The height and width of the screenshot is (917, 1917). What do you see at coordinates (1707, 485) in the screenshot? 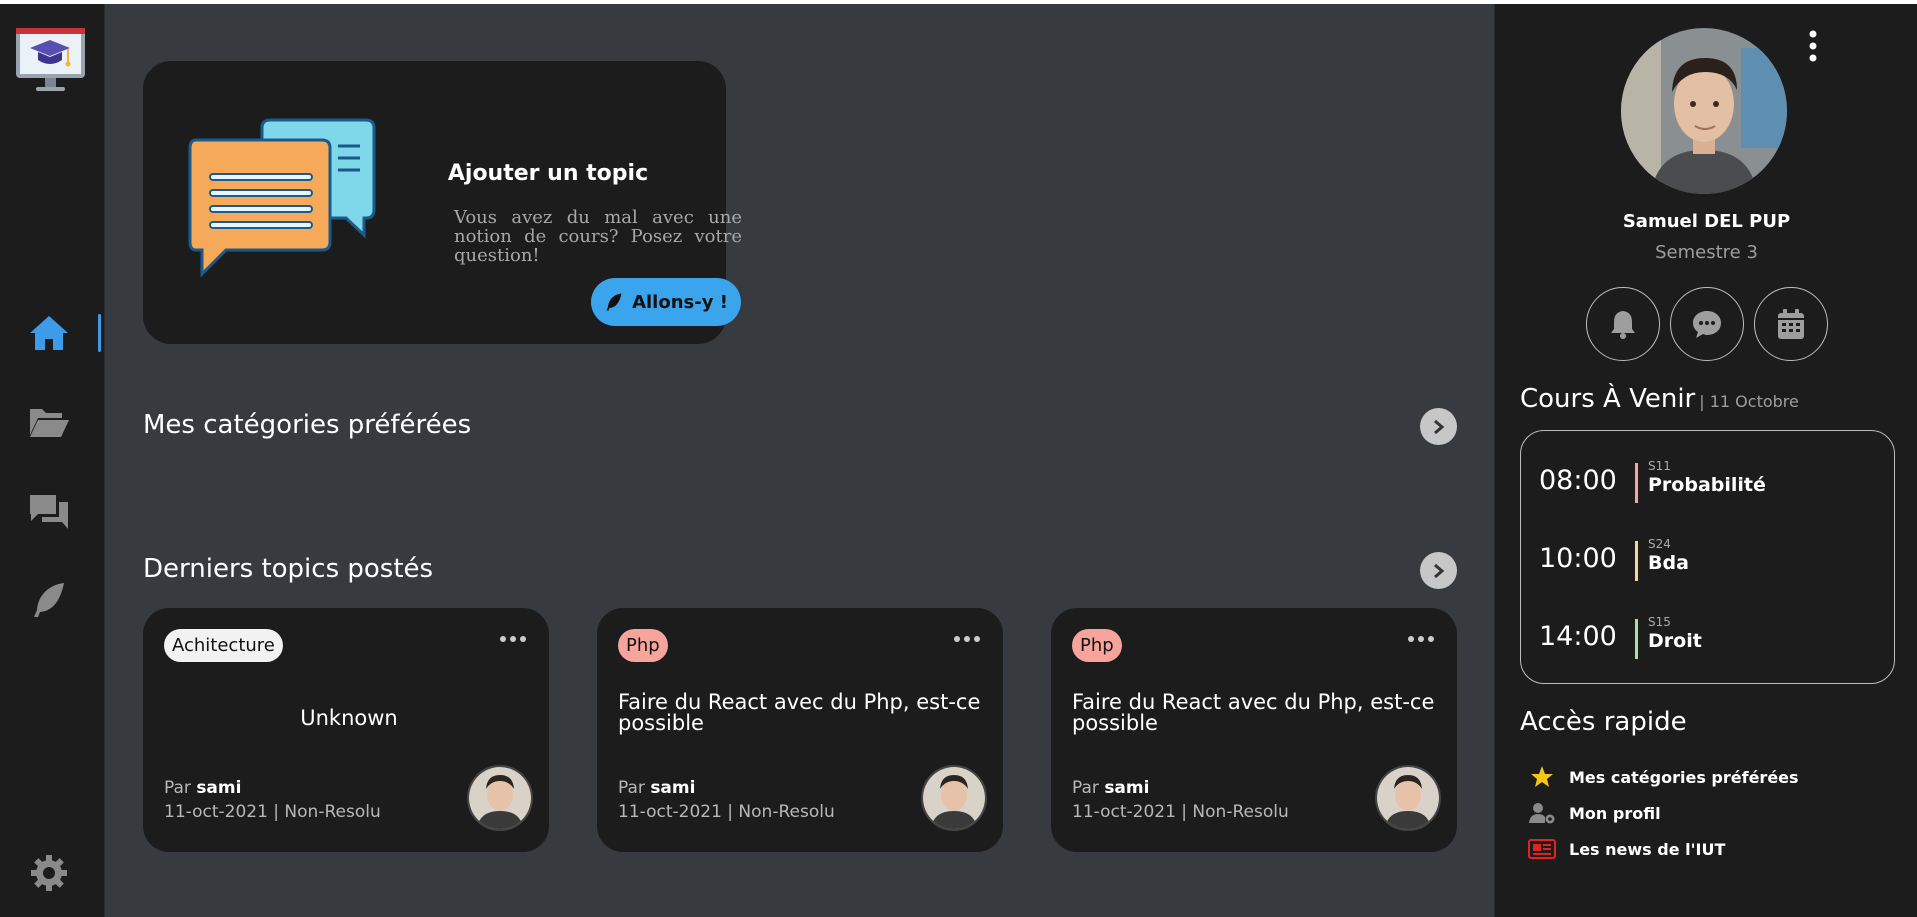
I see `course-name: Probabilité` at bounding box center [1707, 485].